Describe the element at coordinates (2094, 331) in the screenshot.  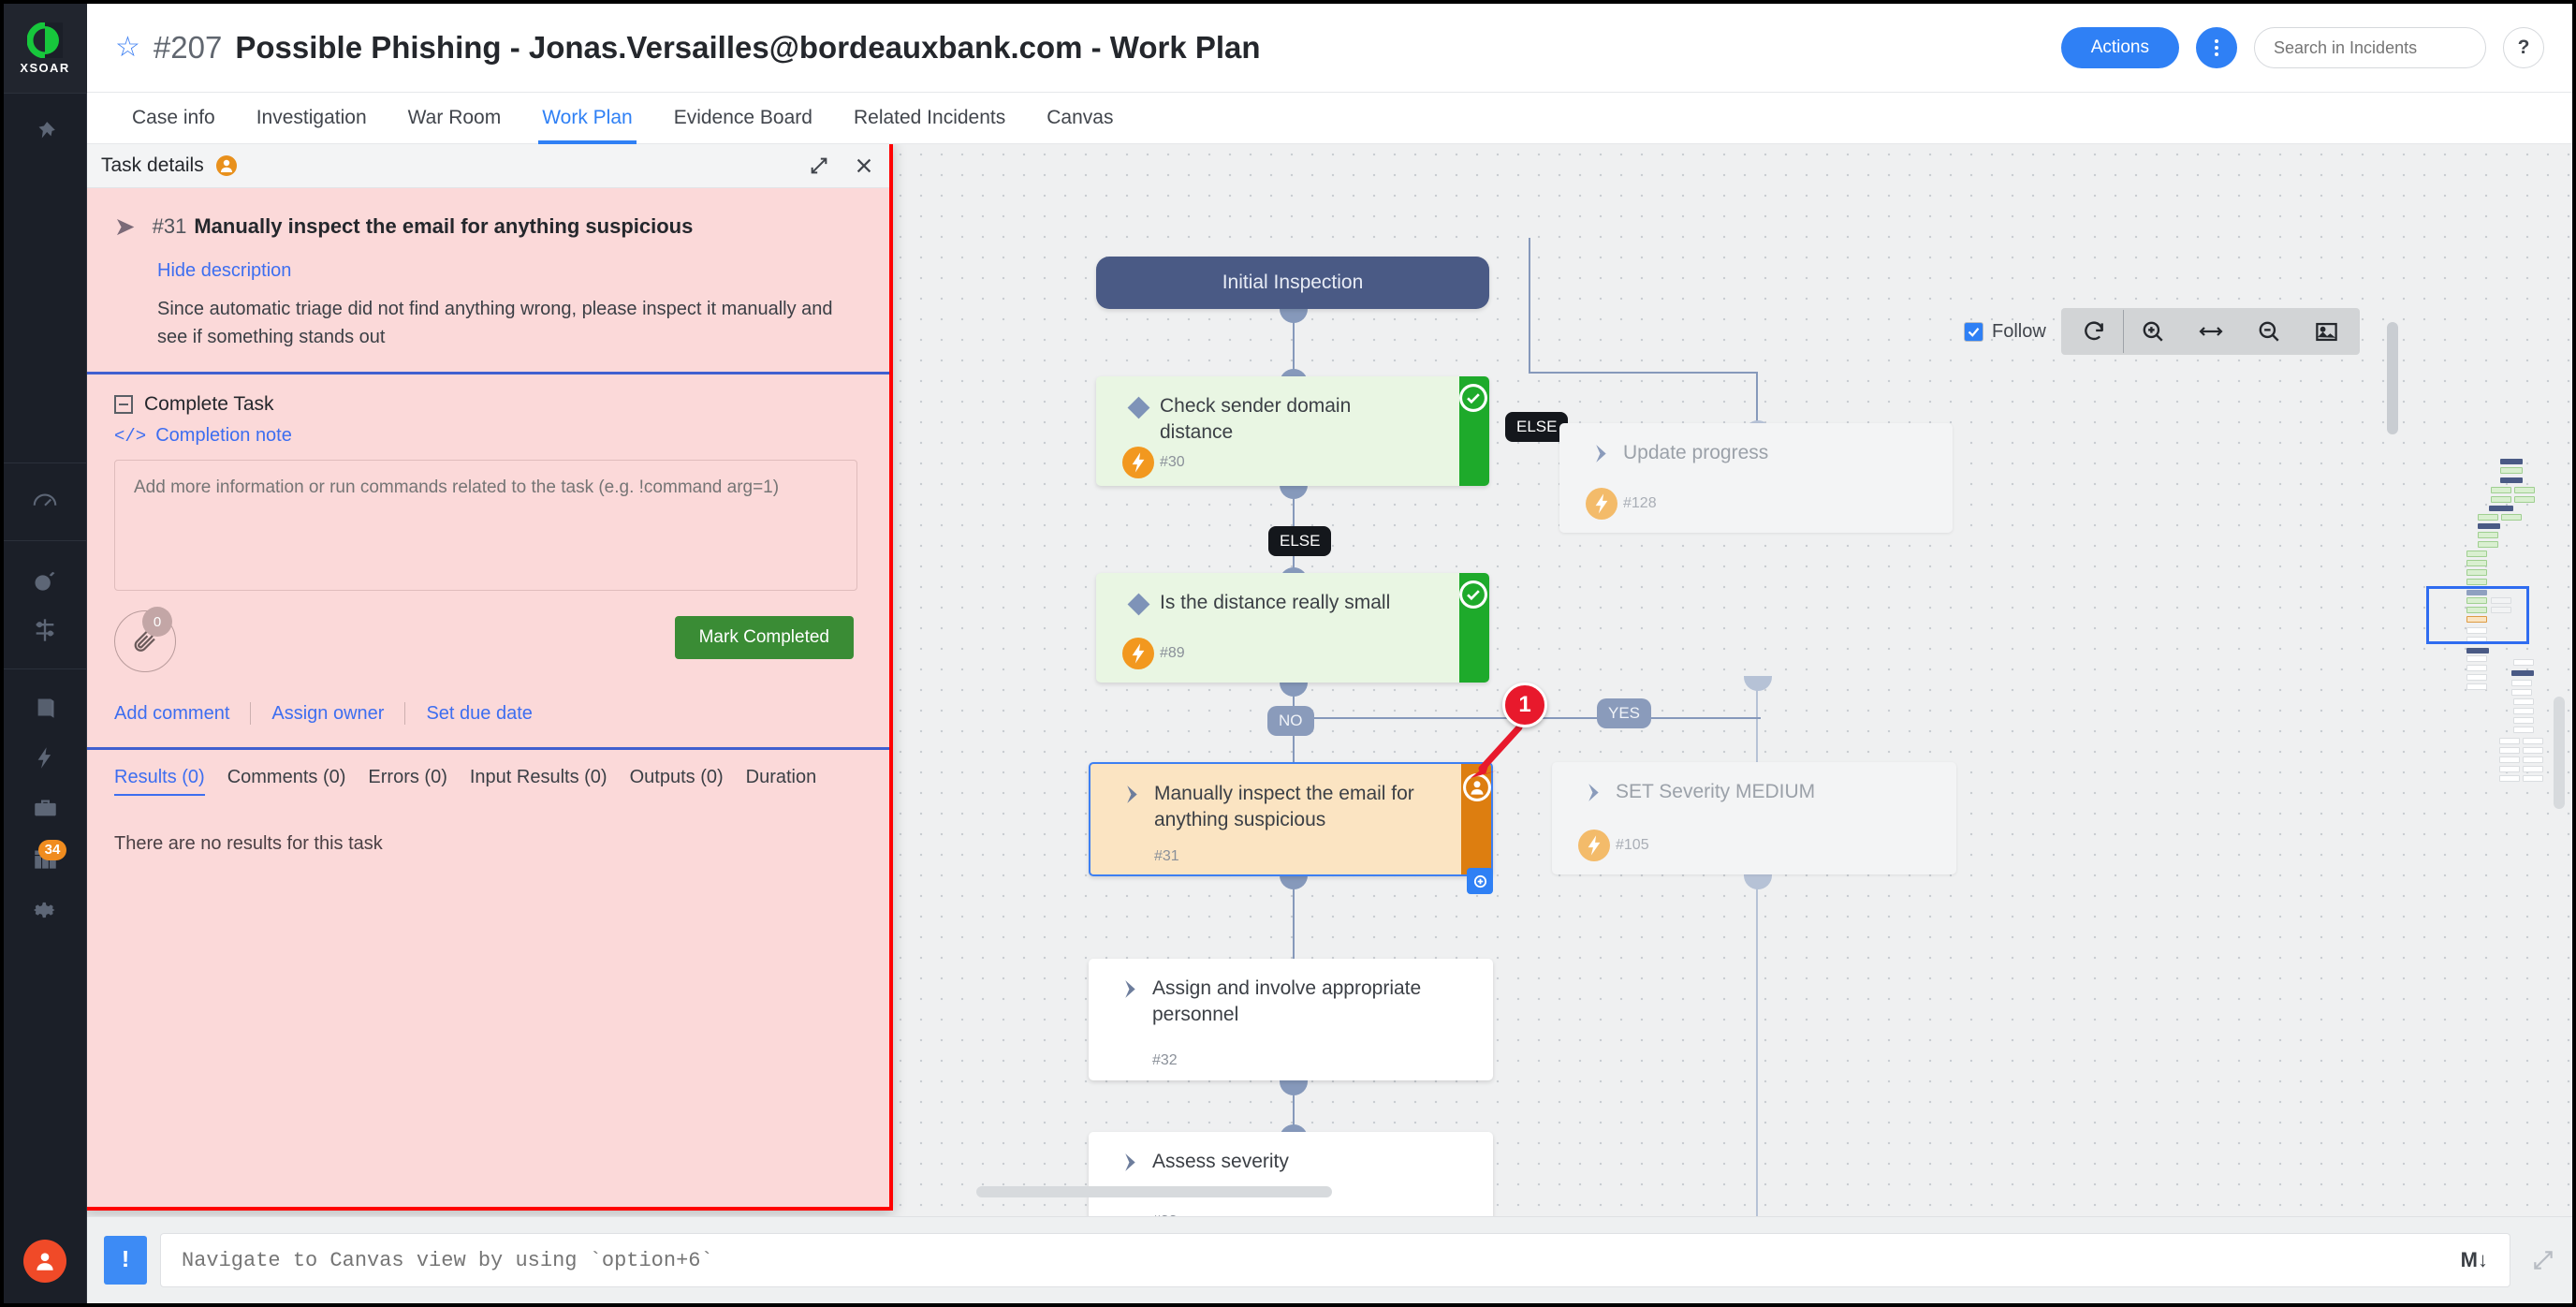
I see `refresh-icon` at that location.